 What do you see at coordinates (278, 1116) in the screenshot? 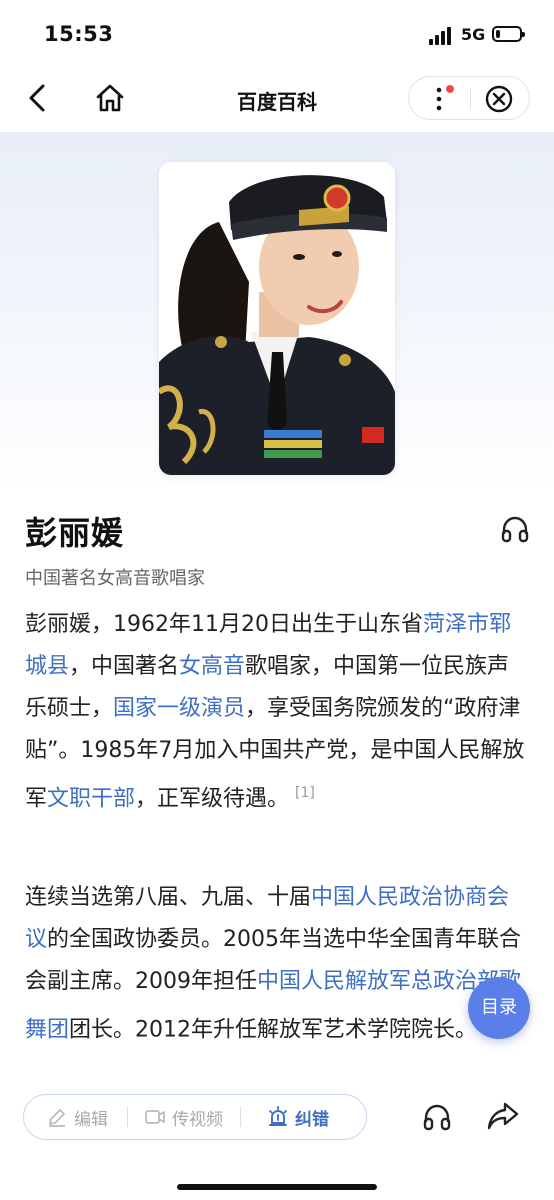
I see `alarm-icon` at bounding box center [278, 1116].